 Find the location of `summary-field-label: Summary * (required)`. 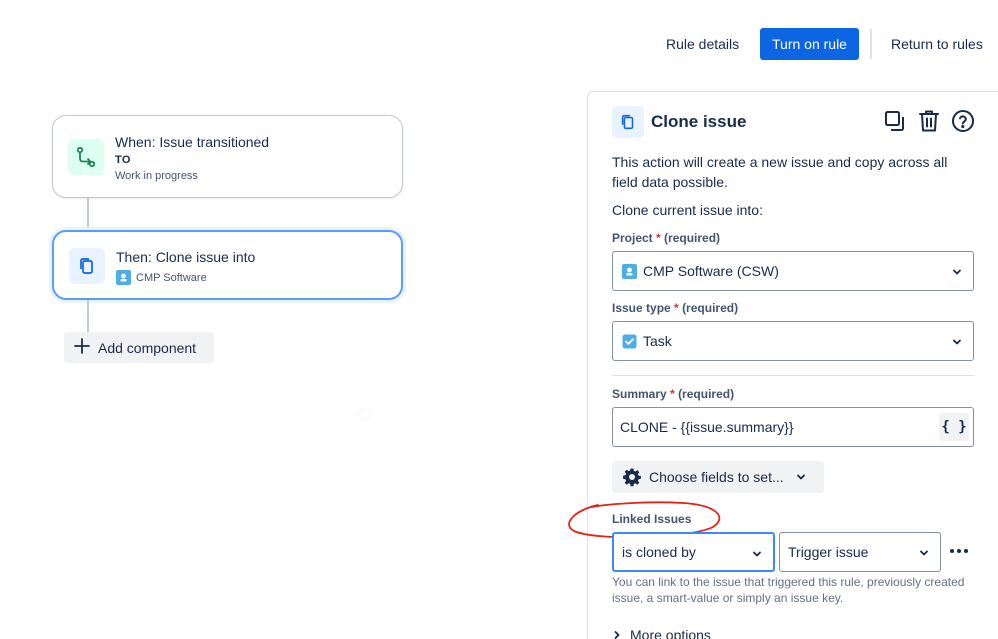

summary-field-label: Summary * (required) is located at coordinates (673, 394).